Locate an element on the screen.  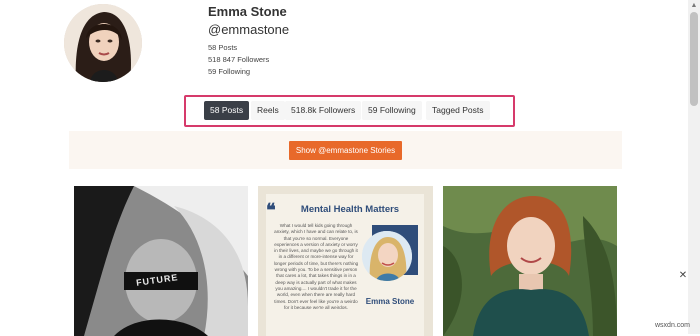
followers-count: 518 847 Followers is located at coordinates (239, 59).